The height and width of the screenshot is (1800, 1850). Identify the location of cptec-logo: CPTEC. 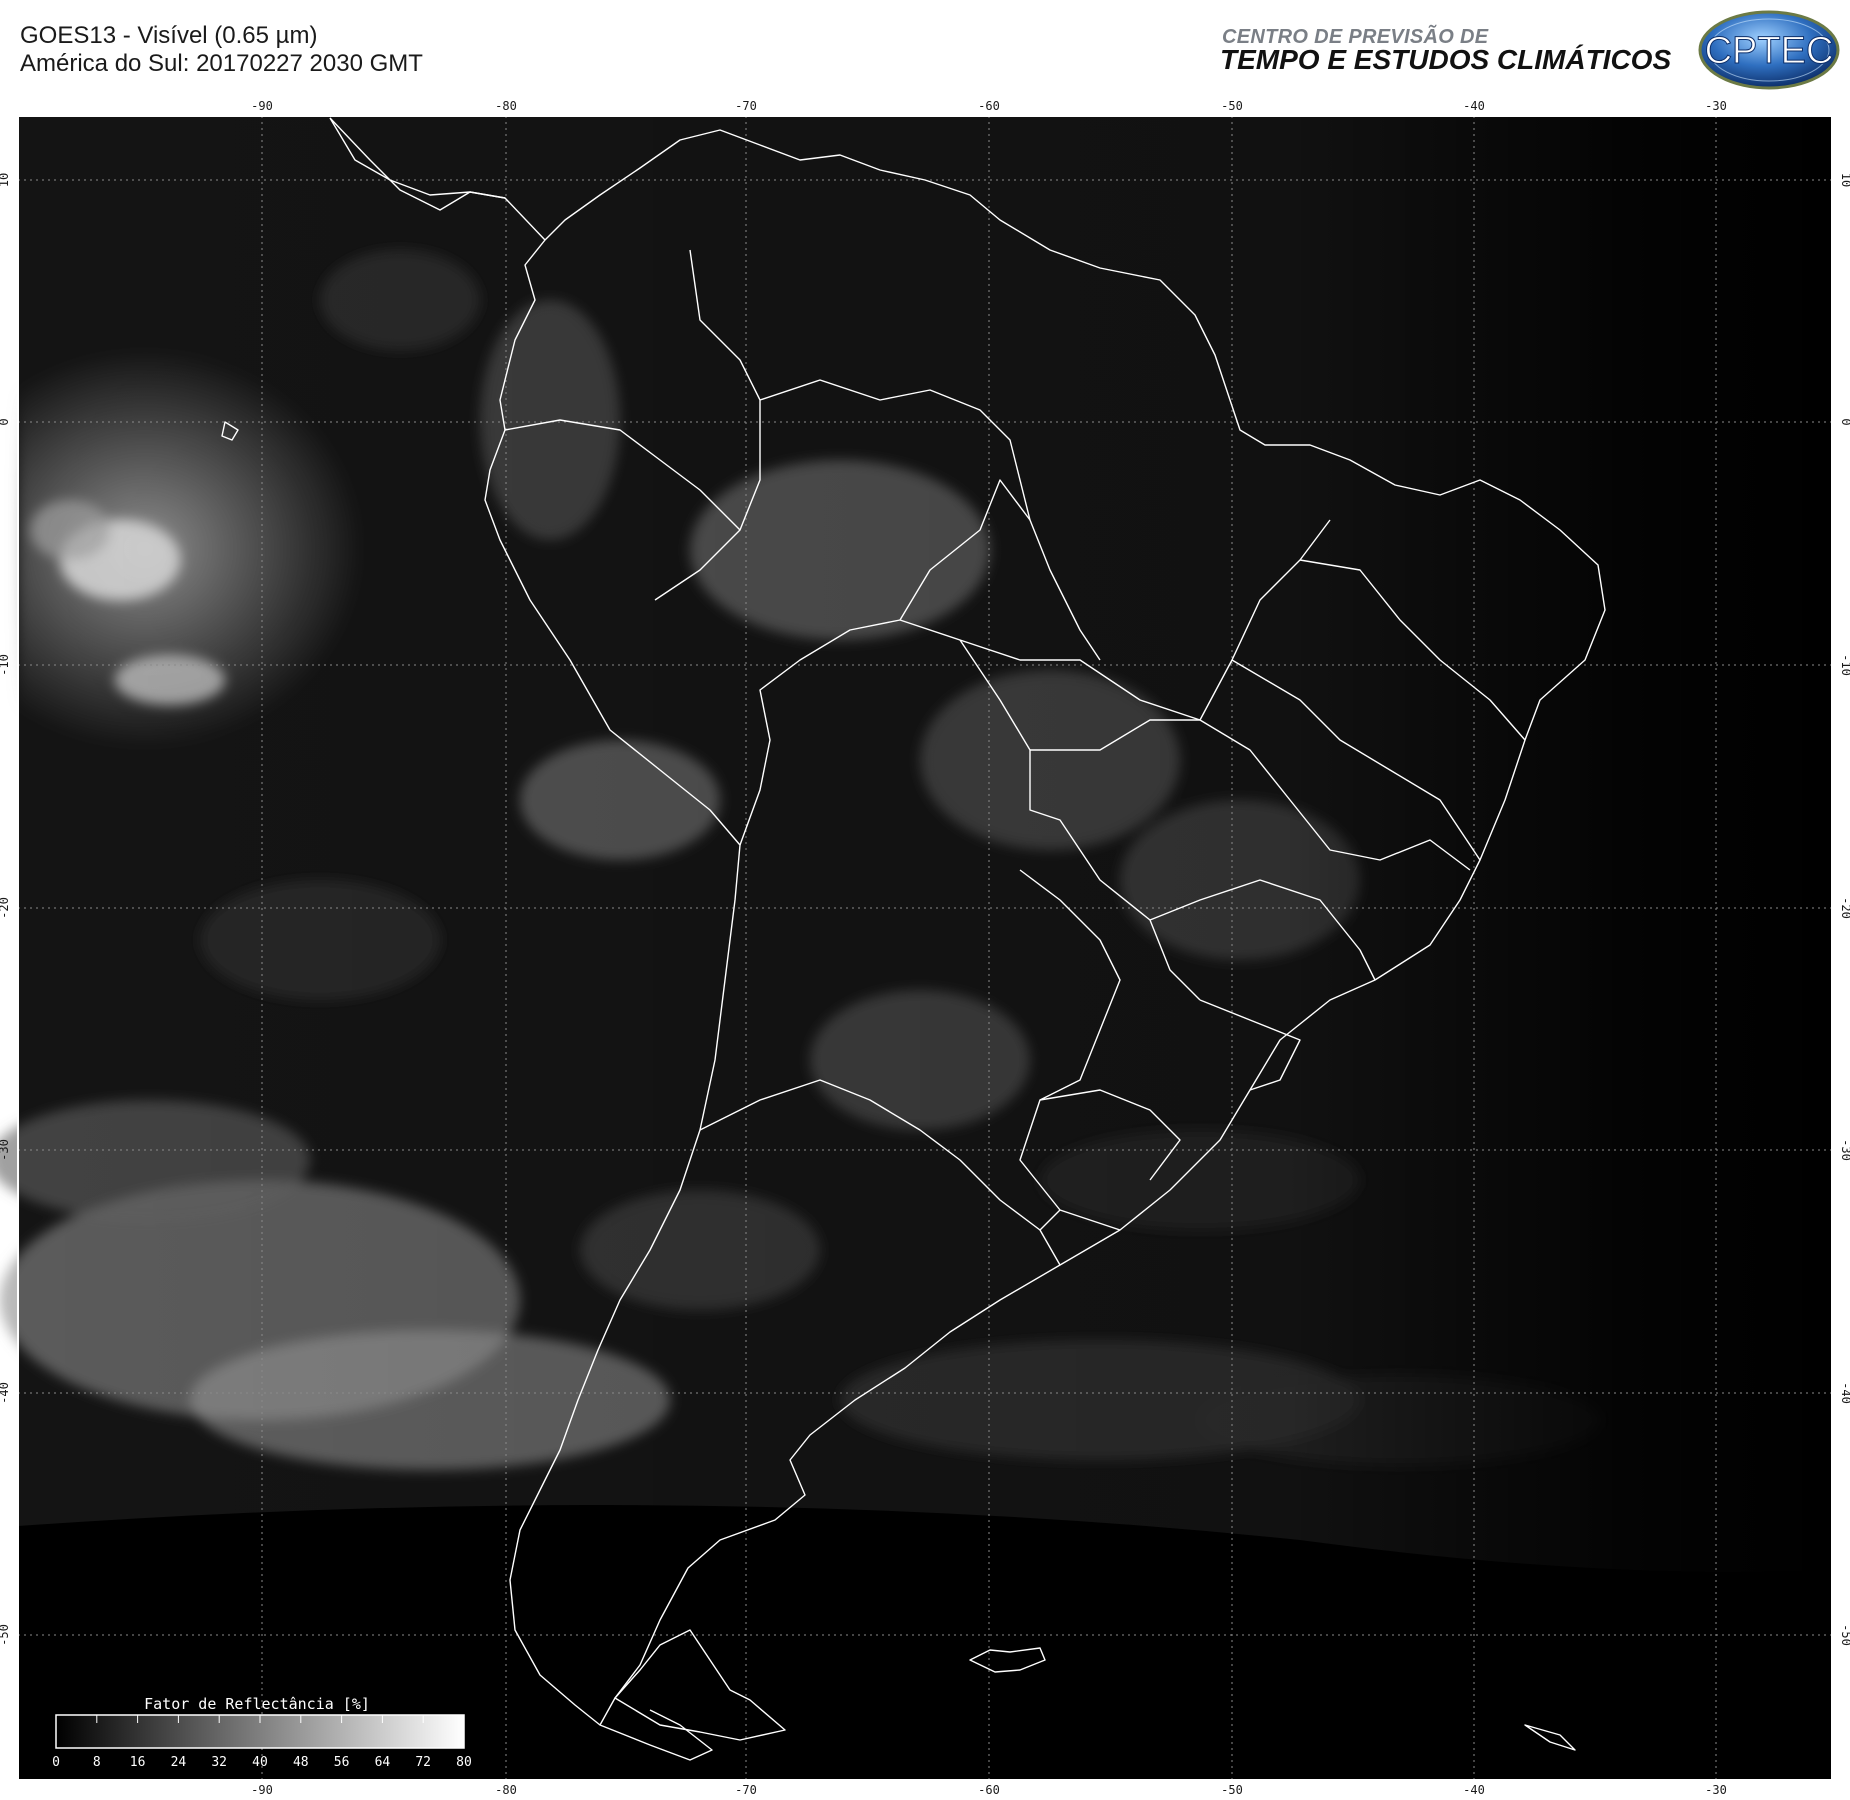
(1769, 50).